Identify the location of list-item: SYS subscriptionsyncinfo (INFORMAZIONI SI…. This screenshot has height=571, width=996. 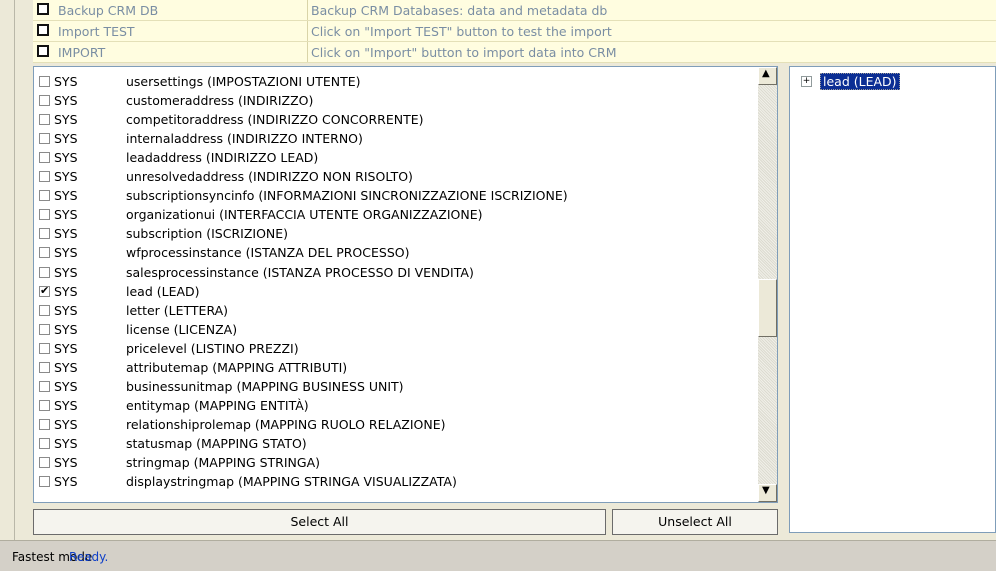
(396, 195).